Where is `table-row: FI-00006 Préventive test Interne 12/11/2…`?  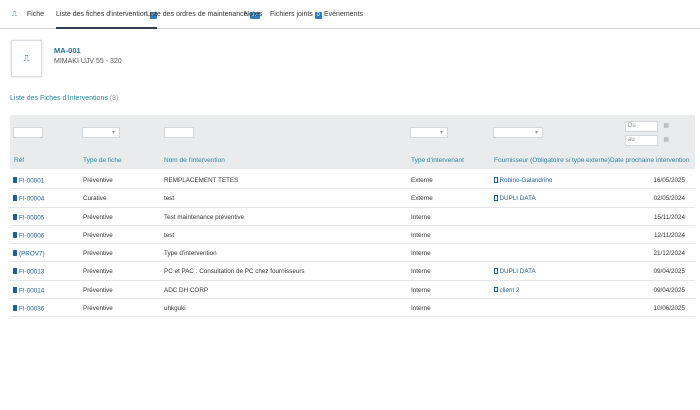 table-row: FI-00006 Préventive test Interne 12/11/2… is located at coordinates (352, 235).